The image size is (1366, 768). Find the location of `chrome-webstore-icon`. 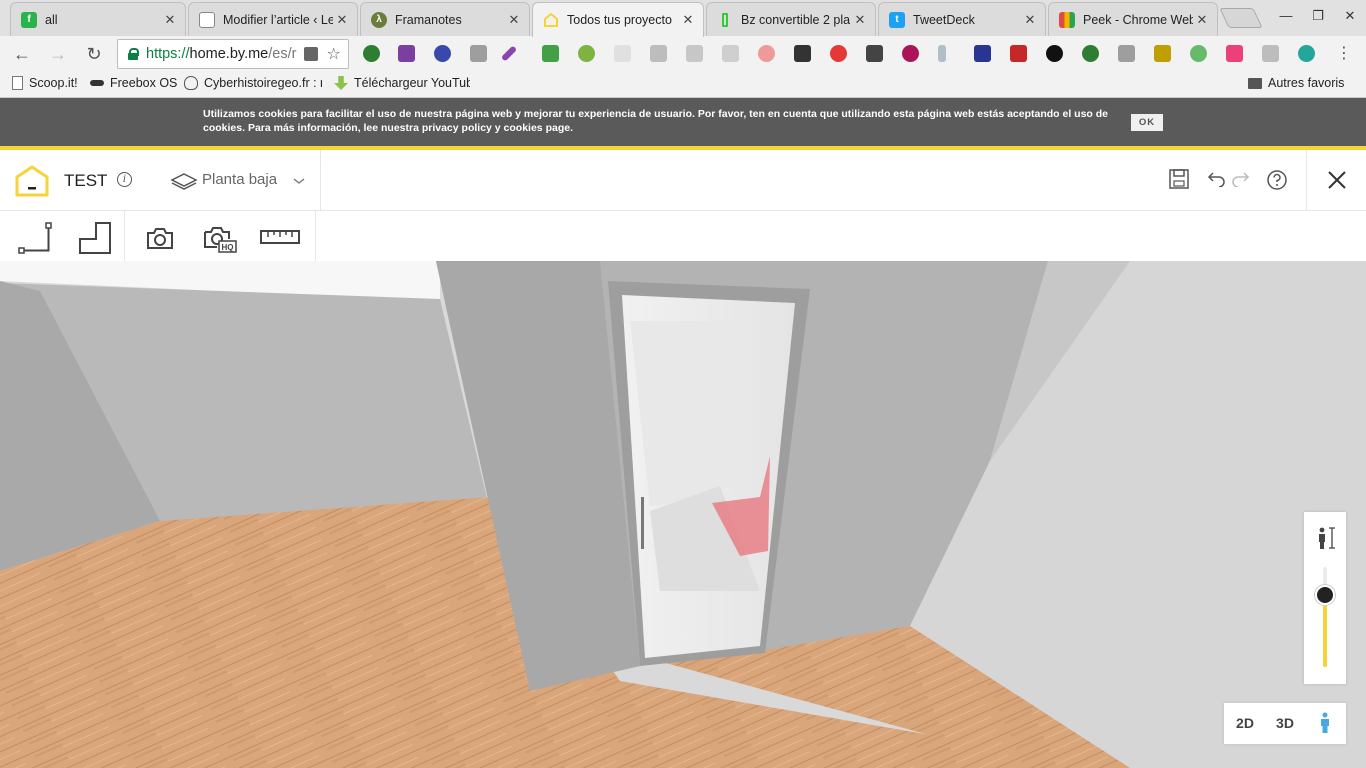

chrome-webstore-icon is located at coordinates (1067, 19).